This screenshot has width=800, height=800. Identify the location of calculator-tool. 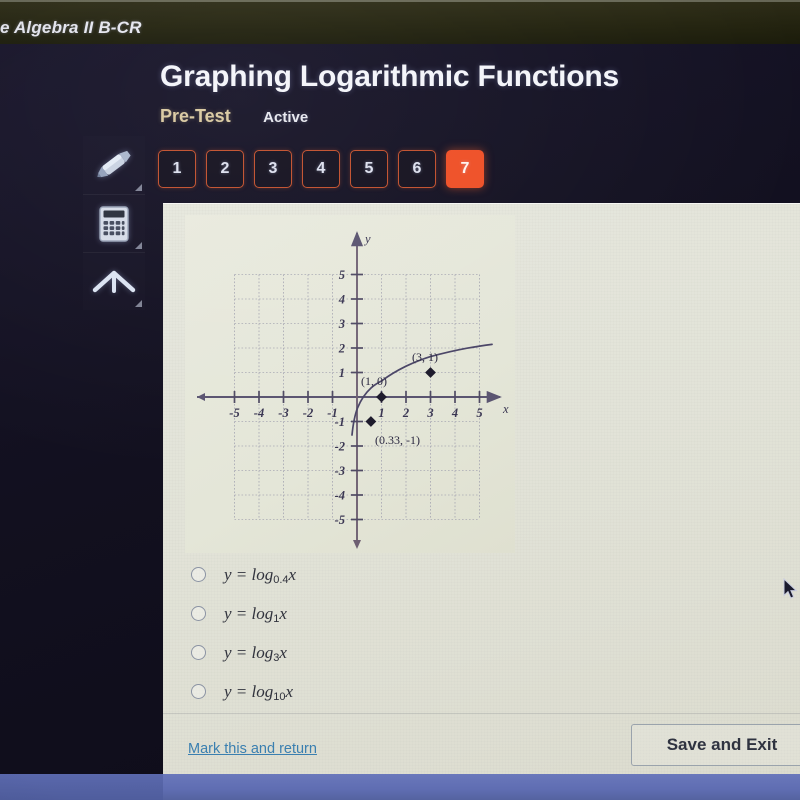
(114, 223).